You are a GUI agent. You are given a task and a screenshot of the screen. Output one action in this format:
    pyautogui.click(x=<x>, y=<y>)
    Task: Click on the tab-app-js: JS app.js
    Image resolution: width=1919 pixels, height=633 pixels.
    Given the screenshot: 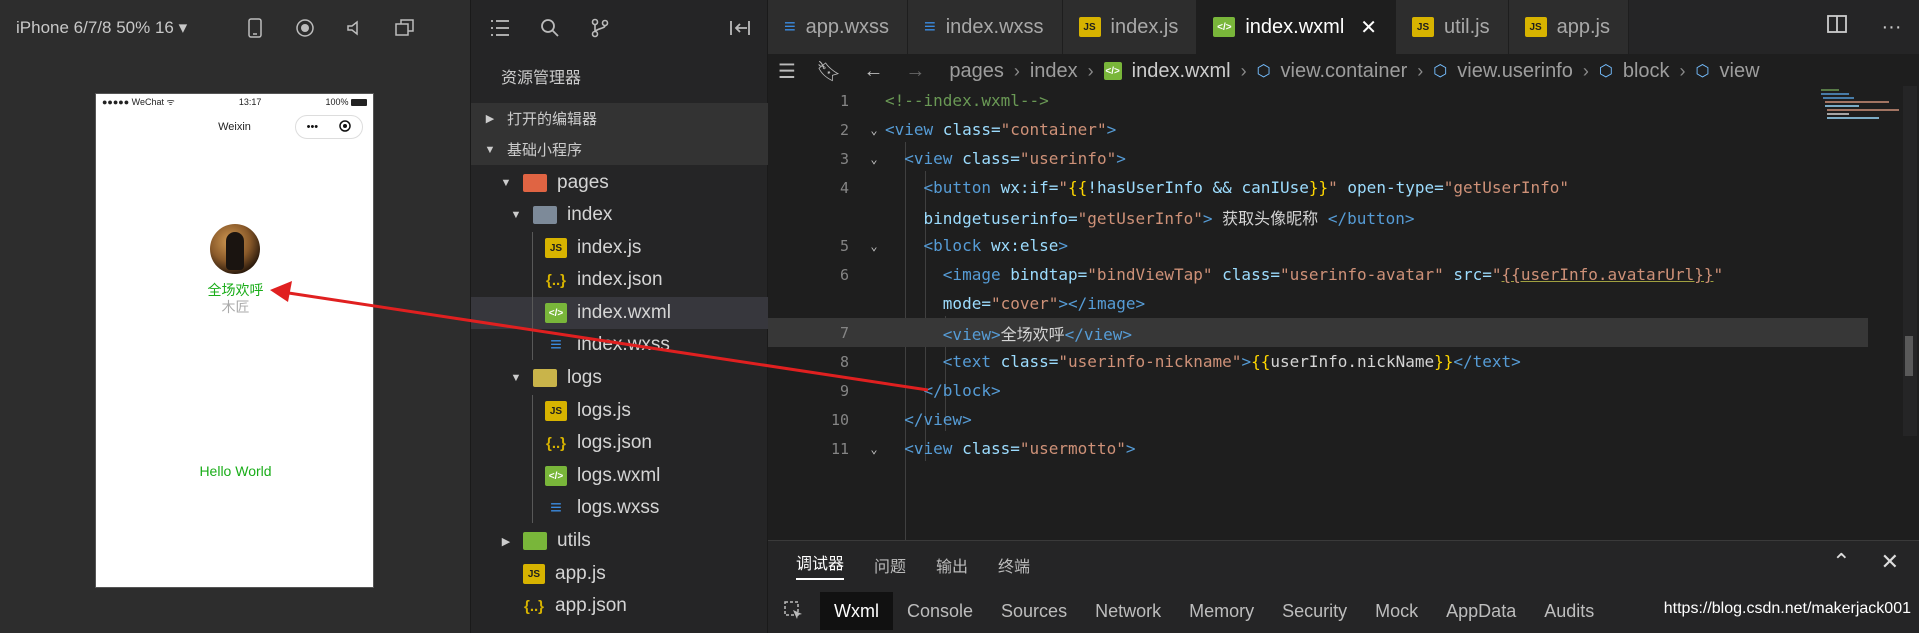 What is the action you would take?
    pyautogui.click(x=1568, y=27)
    